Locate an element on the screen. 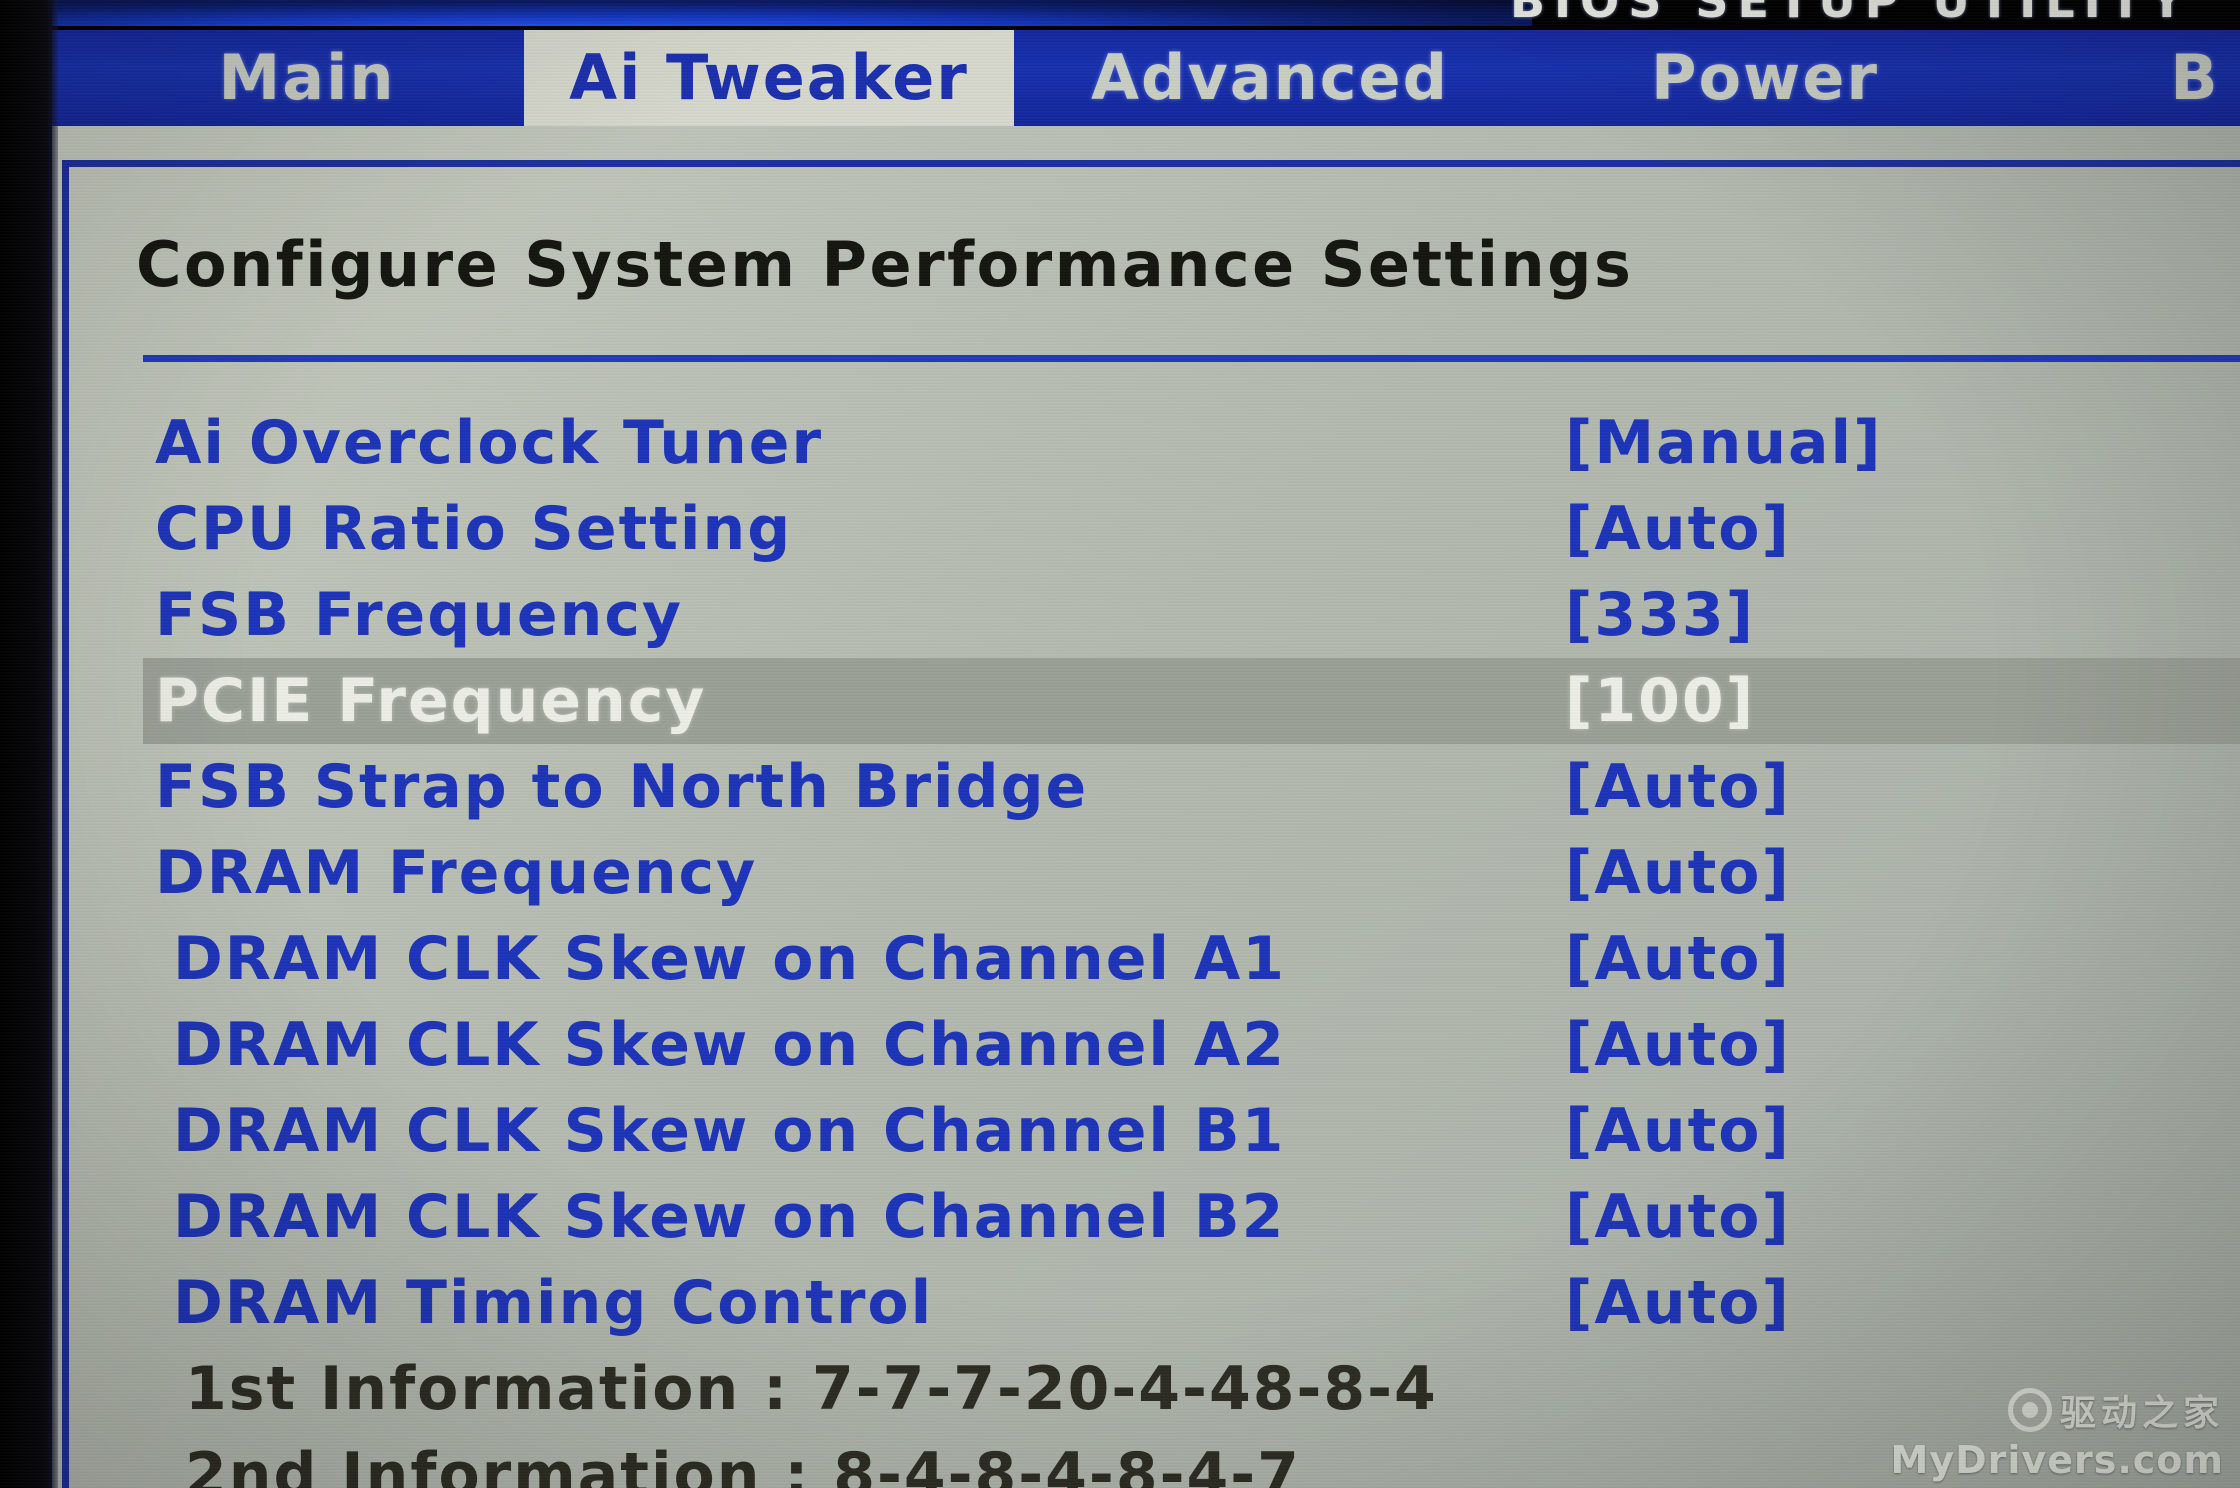 The image size is (2240, 1488). monitor-bezel-left is located at coordinates (26, 744).